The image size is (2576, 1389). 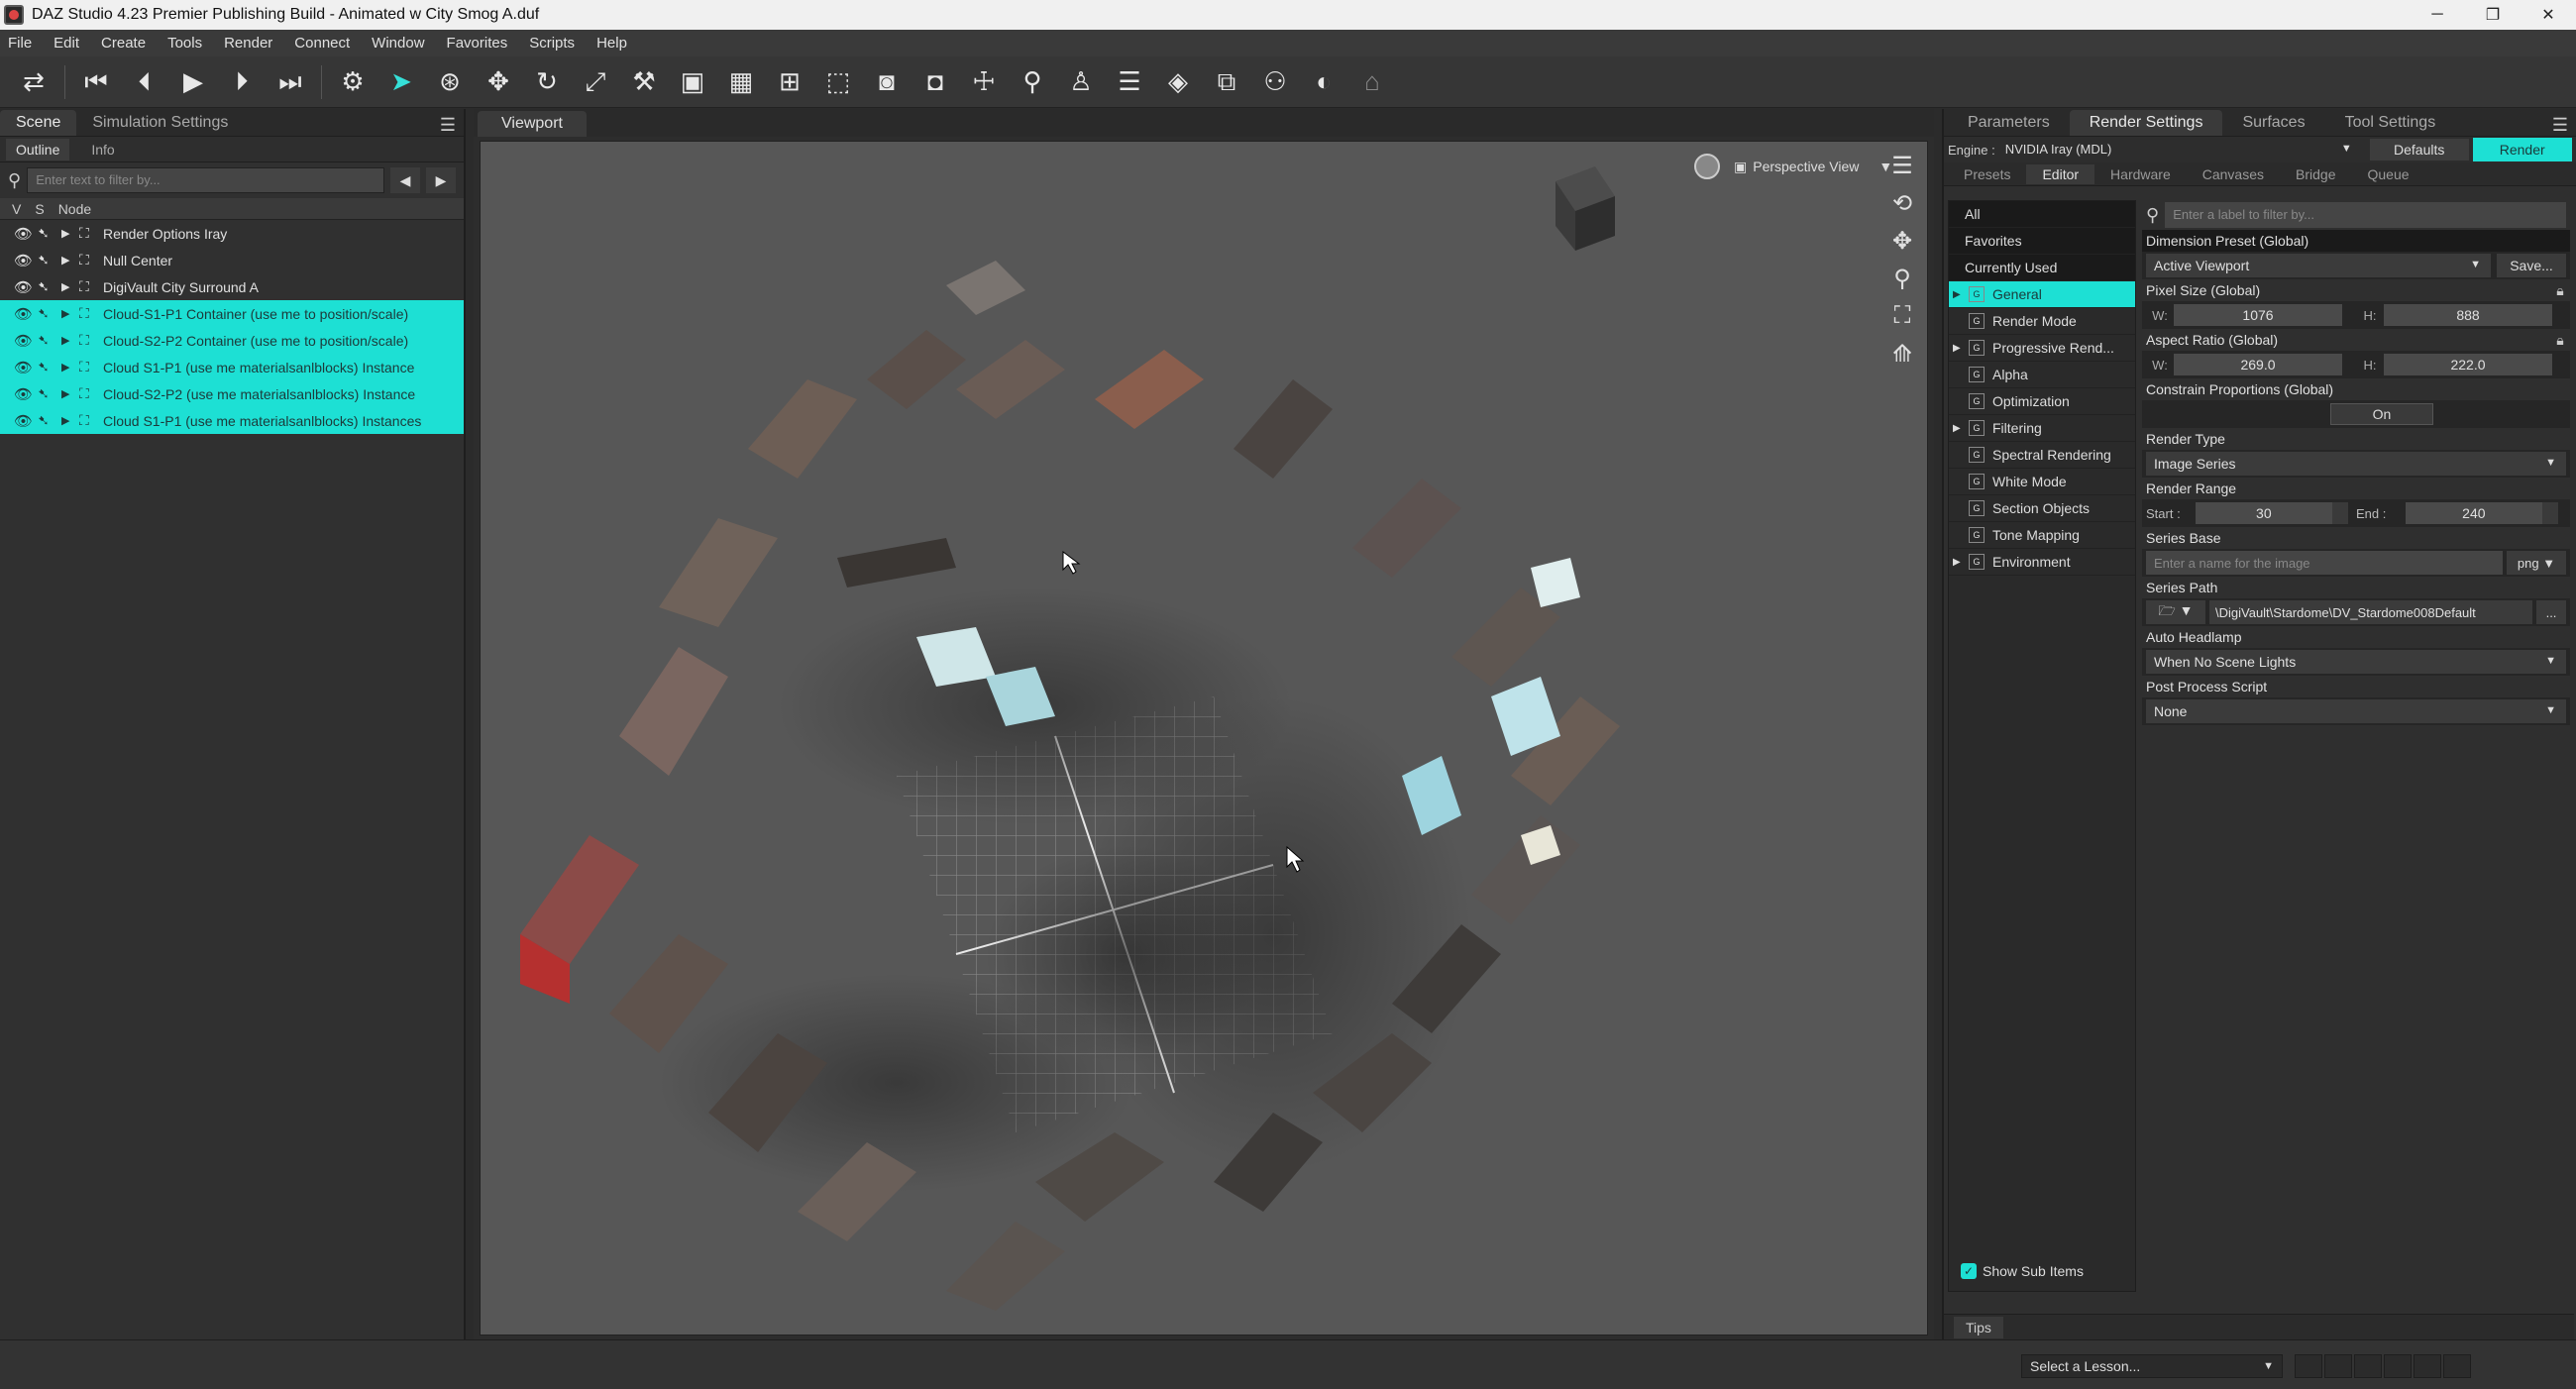 What do you see at coordinates (984, 82) in the screenshot?
I see `figure-pose-icon: ☩` at bounding box center [984, 82].